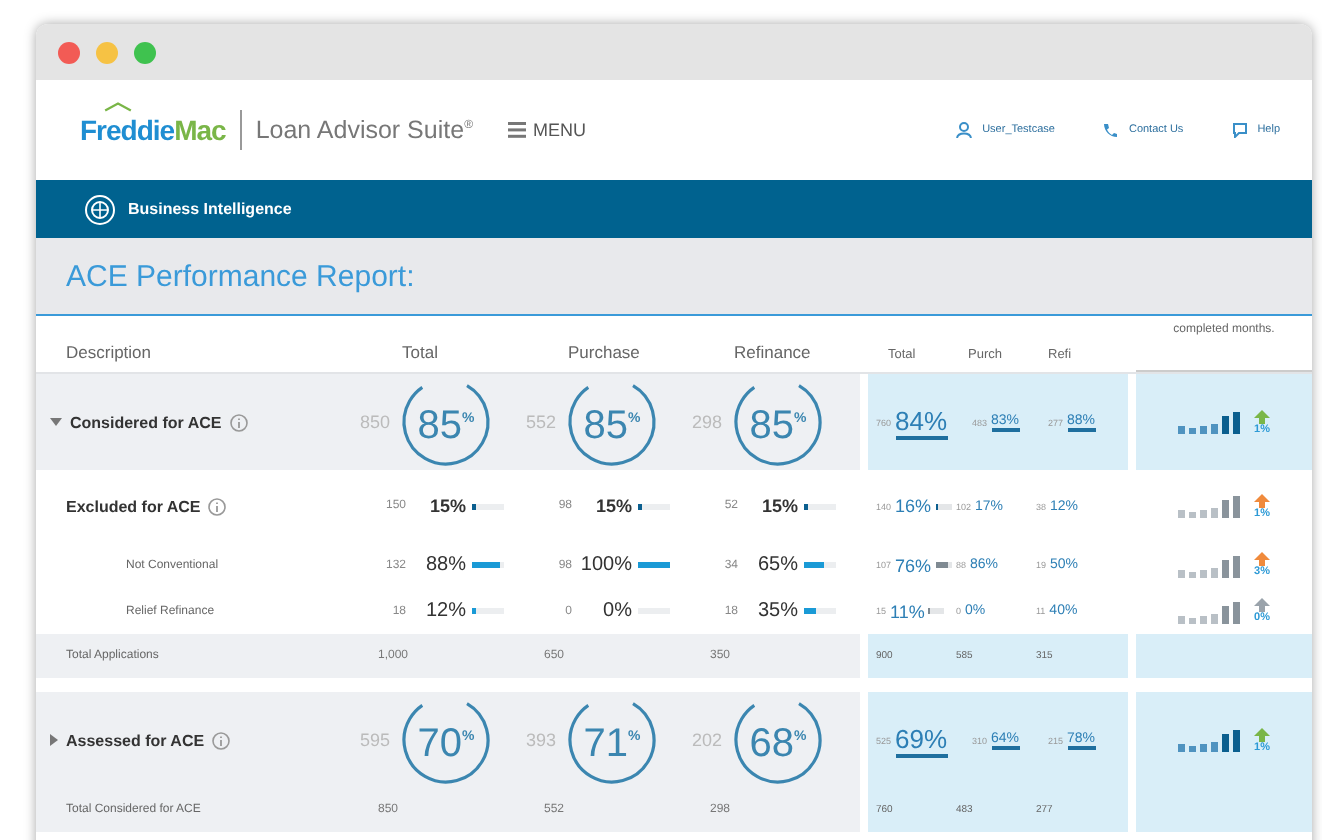 The width and height of the screenshot is (1322, 840). Describe the element at coordinates (420, 352) in the screenshot. I see `column-header: Total` at that location.